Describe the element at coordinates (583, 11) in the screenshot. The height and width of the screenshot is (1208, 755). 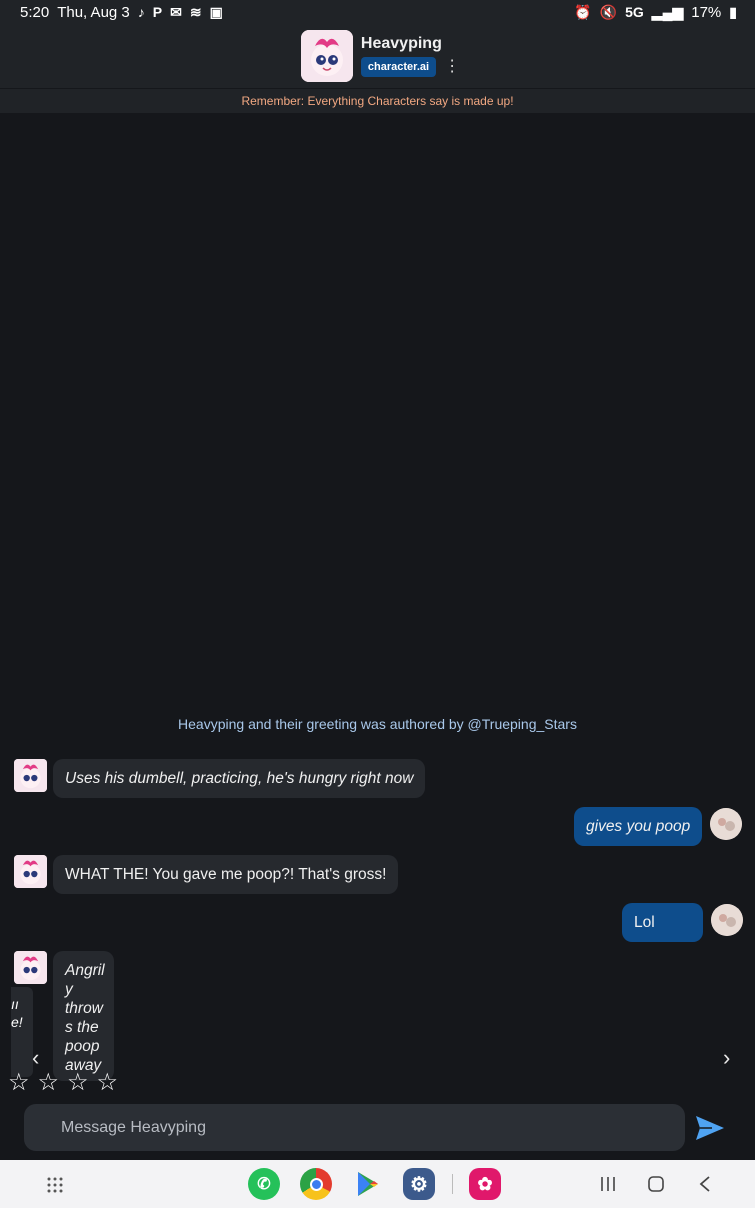
I see `alarm-icon: ⏰` at that location.